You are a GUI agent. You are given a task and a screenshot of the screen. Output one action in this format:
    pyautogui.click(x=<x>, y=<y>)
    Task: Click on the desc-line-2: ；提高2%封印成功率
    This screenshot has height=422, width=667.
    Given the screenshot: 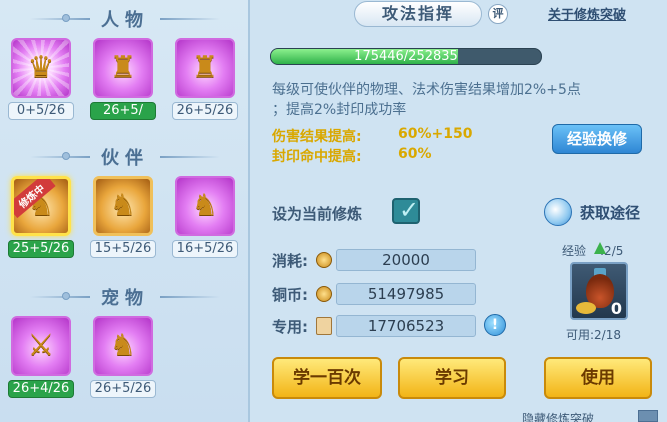 What is the action you would take?
    pyautogui.click(x=339, y=110)
    